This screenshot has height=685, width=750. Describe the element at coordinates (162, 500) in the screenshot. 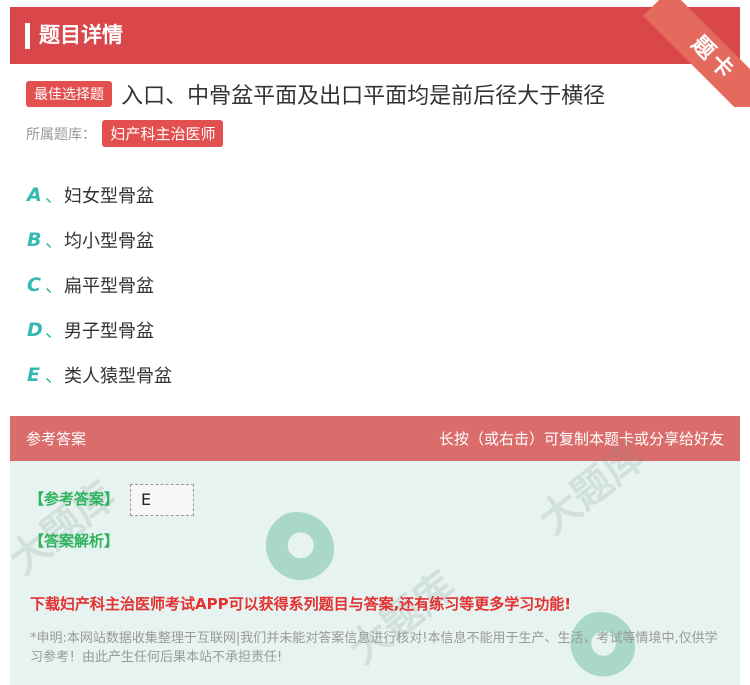

I see `reference-answer-value: E` at that location.